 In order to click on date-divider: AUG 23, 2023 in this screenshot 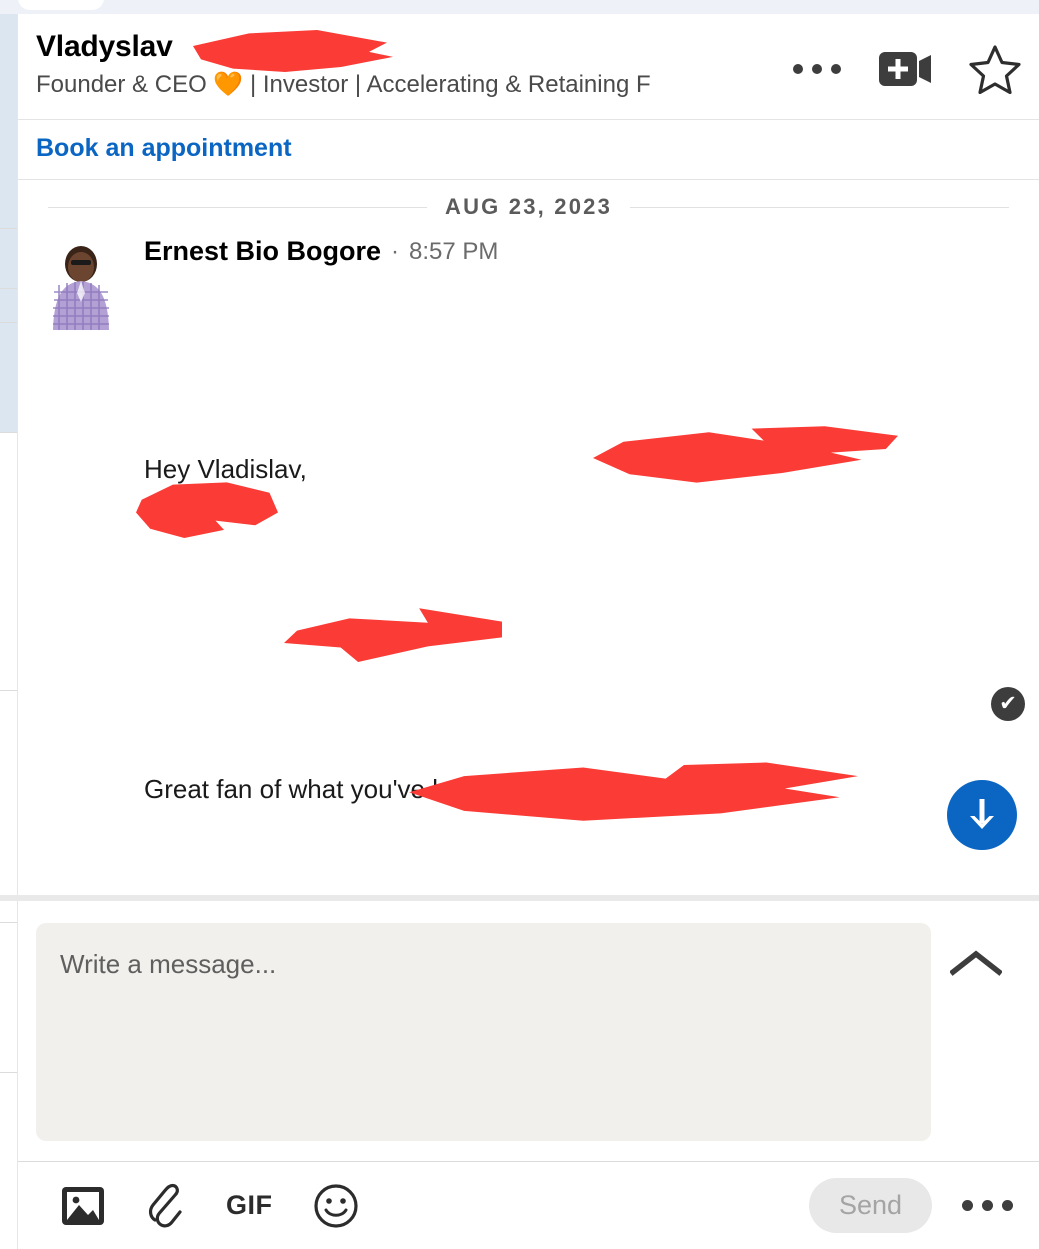, I will do `click(528, 205)`.